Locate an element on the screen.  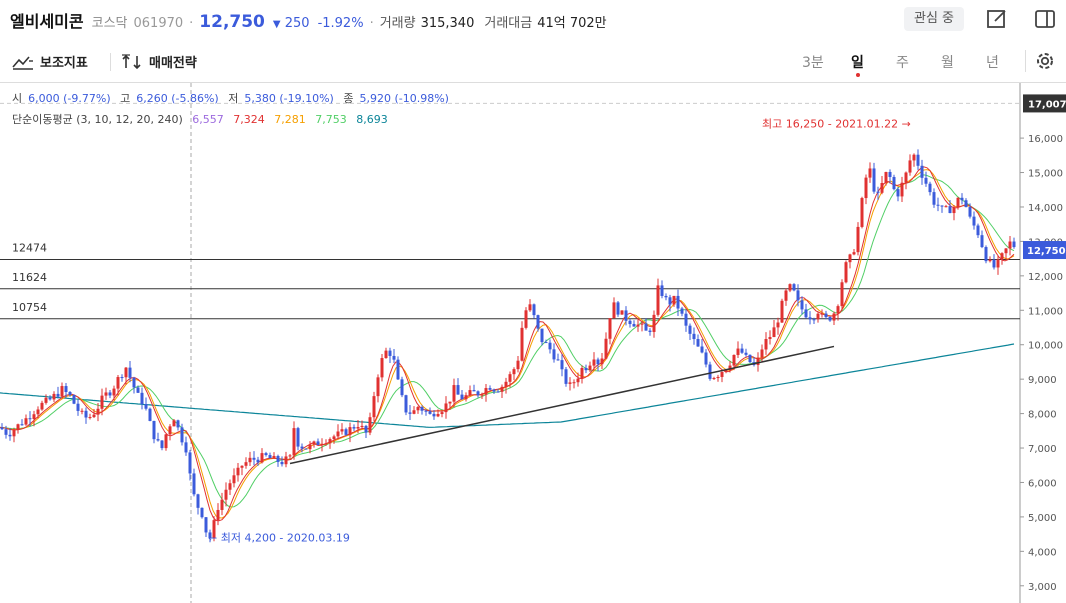
low-value: 5,380 (-19.10%) is located at coordinates (289, 98).